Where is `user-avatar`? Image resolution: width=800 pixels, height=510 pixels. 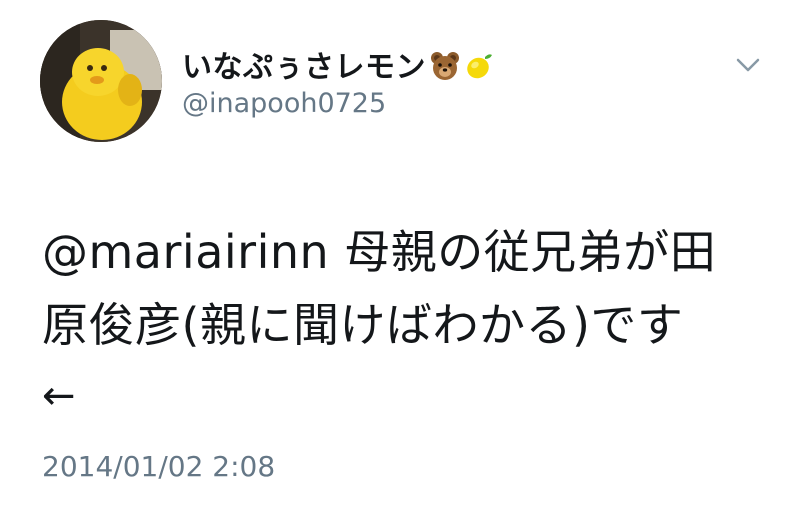 user-avatar is located at coordinates (101, 81).